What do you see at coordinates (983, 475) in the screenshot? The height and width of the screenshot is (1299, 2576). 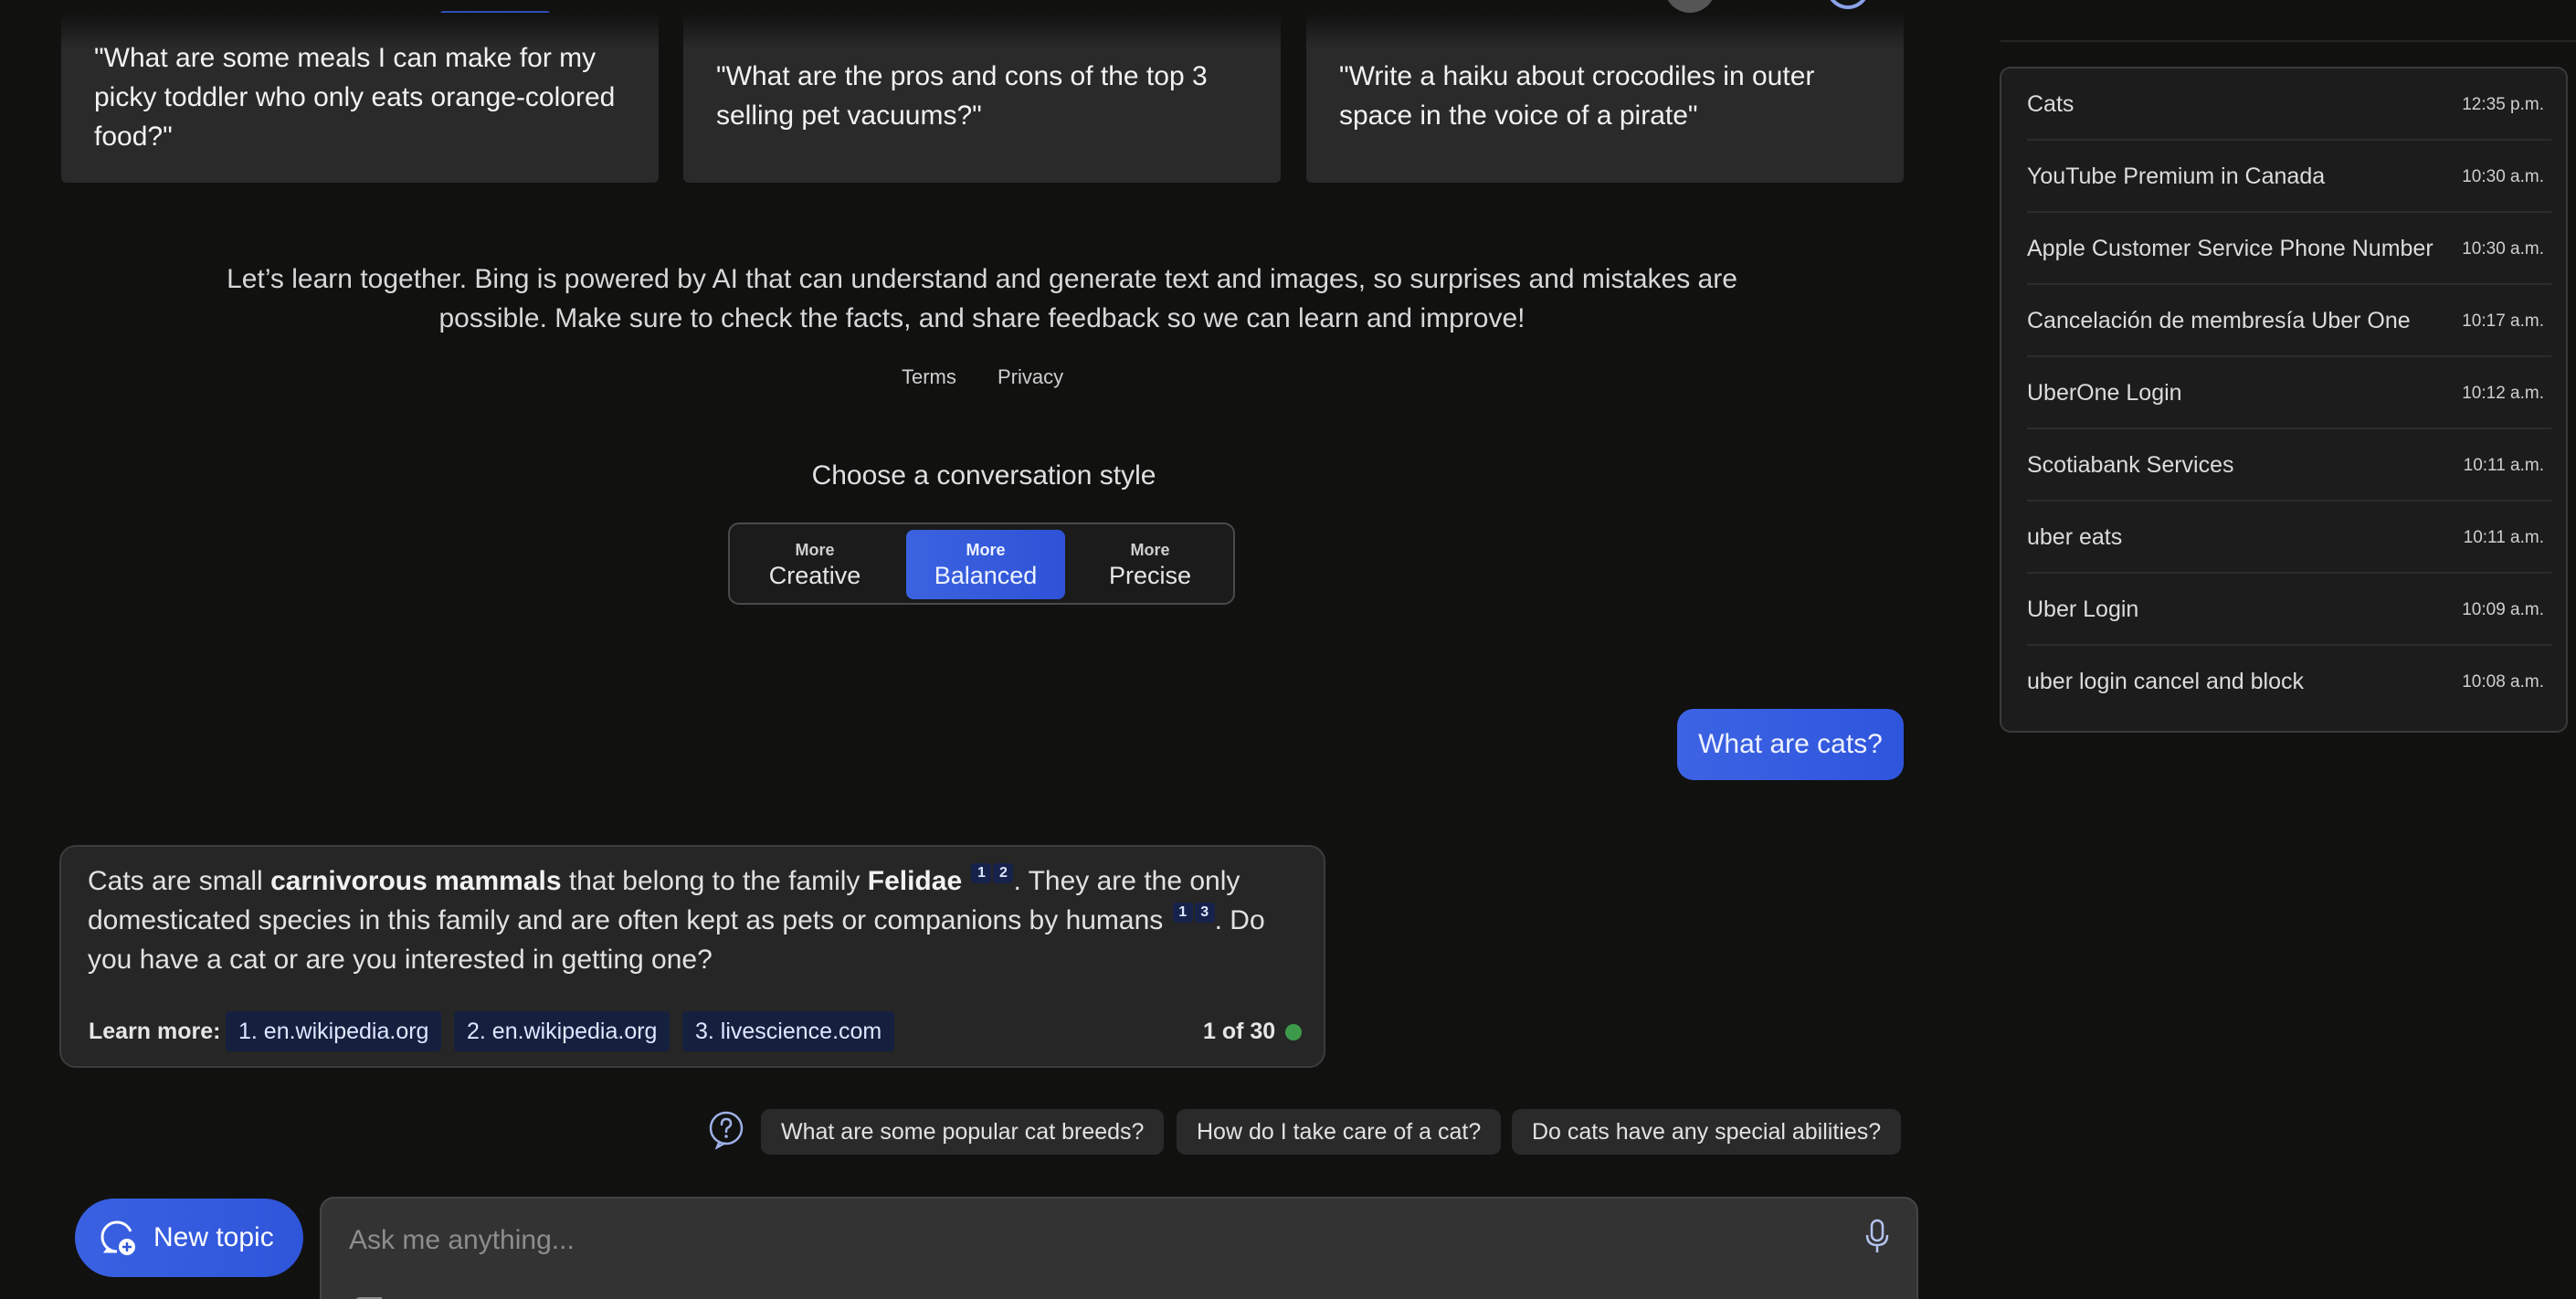 I see `conversation-style-title: Choose a conversation style` at bounding box center [983, 475].